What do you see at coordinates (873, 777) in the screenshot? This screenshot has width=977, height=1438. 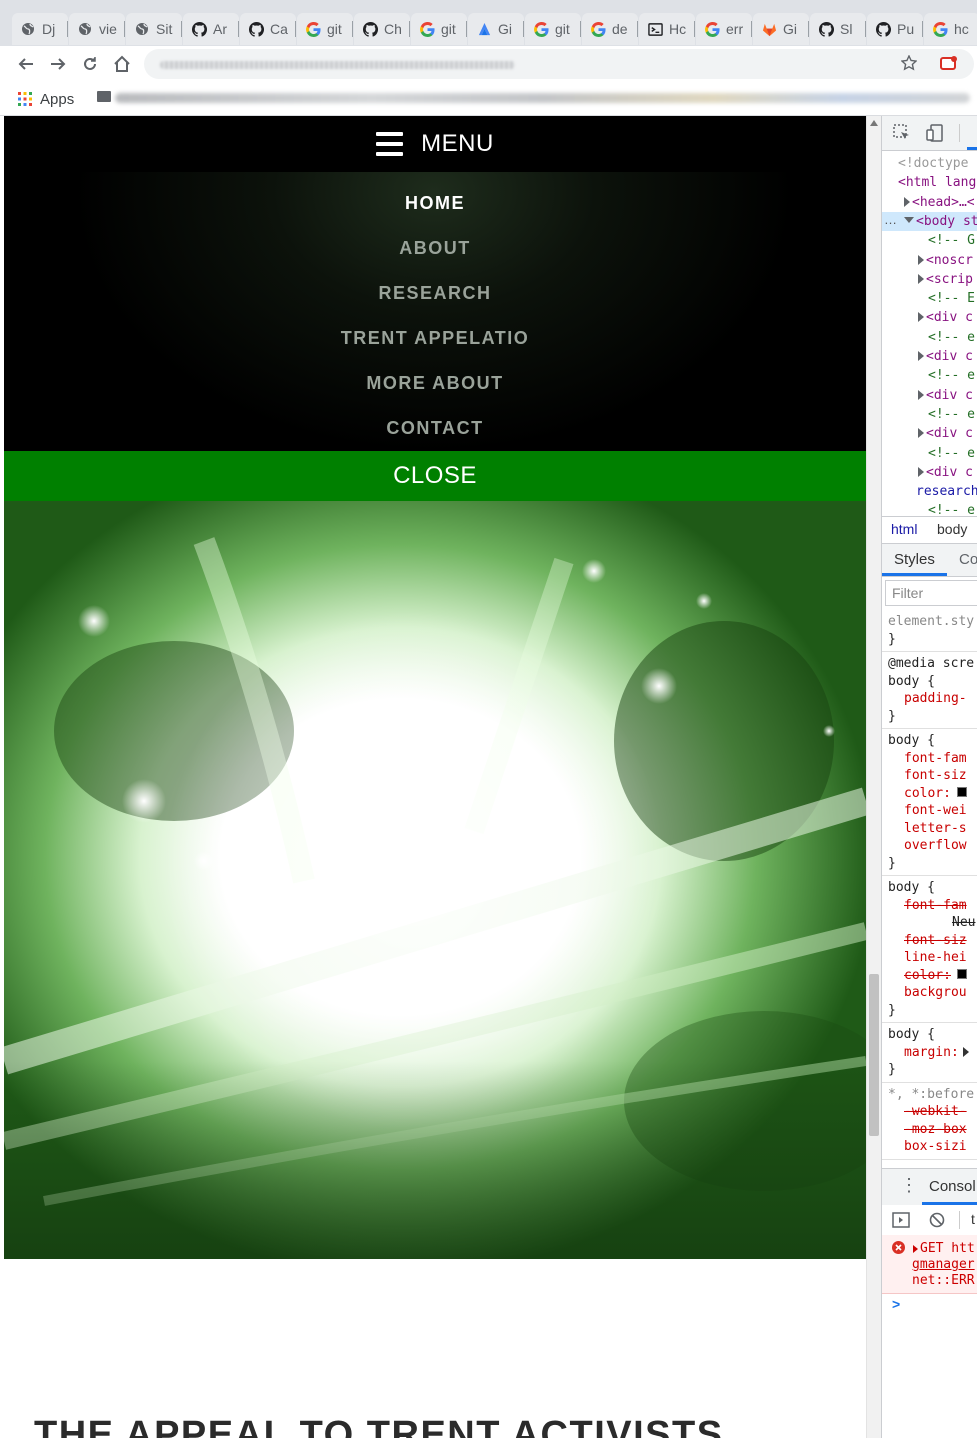 I see `page-scrollbar` at bounding box center [873, 777].